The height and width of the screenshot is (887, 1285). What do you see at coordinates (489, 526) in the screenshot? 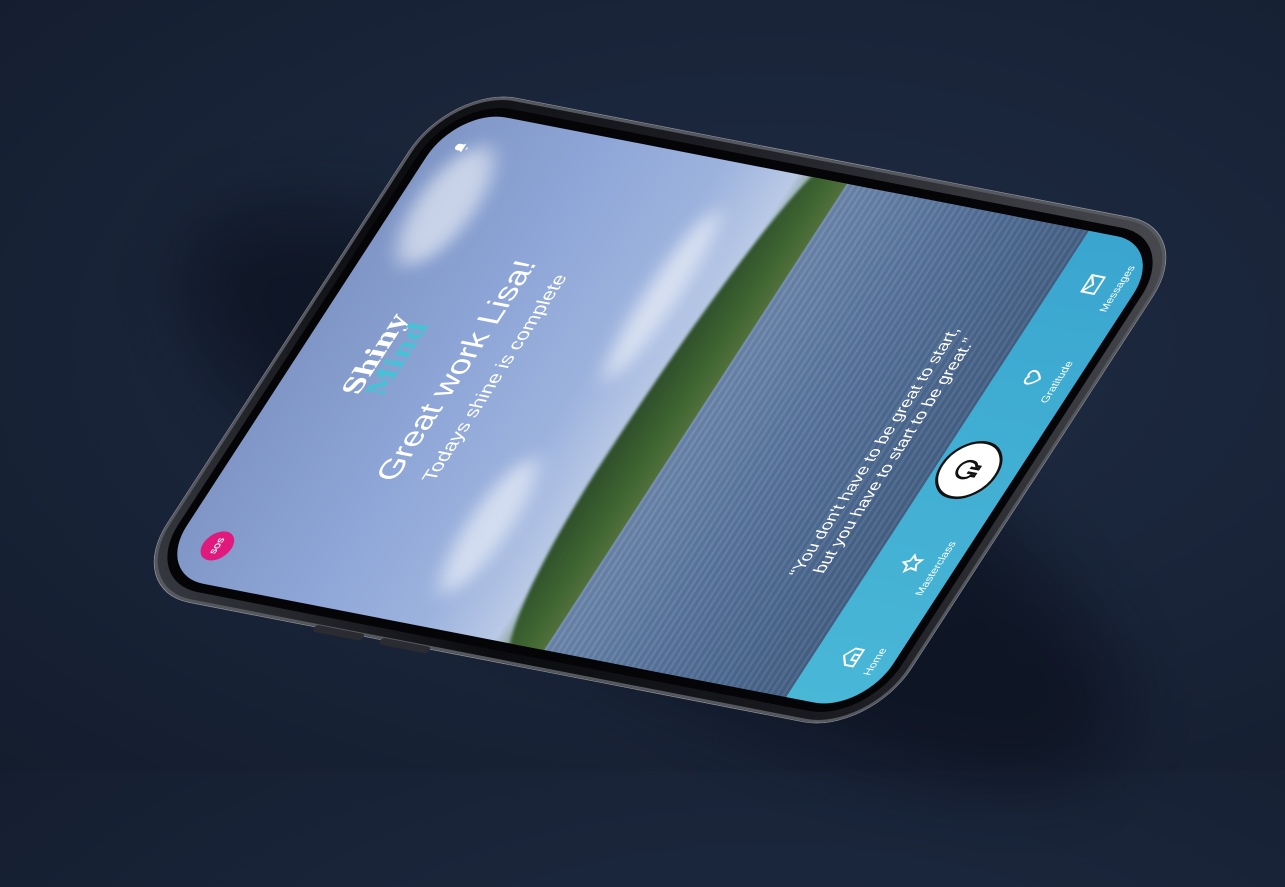
I see `cloud` at bounding box center [489, 526].